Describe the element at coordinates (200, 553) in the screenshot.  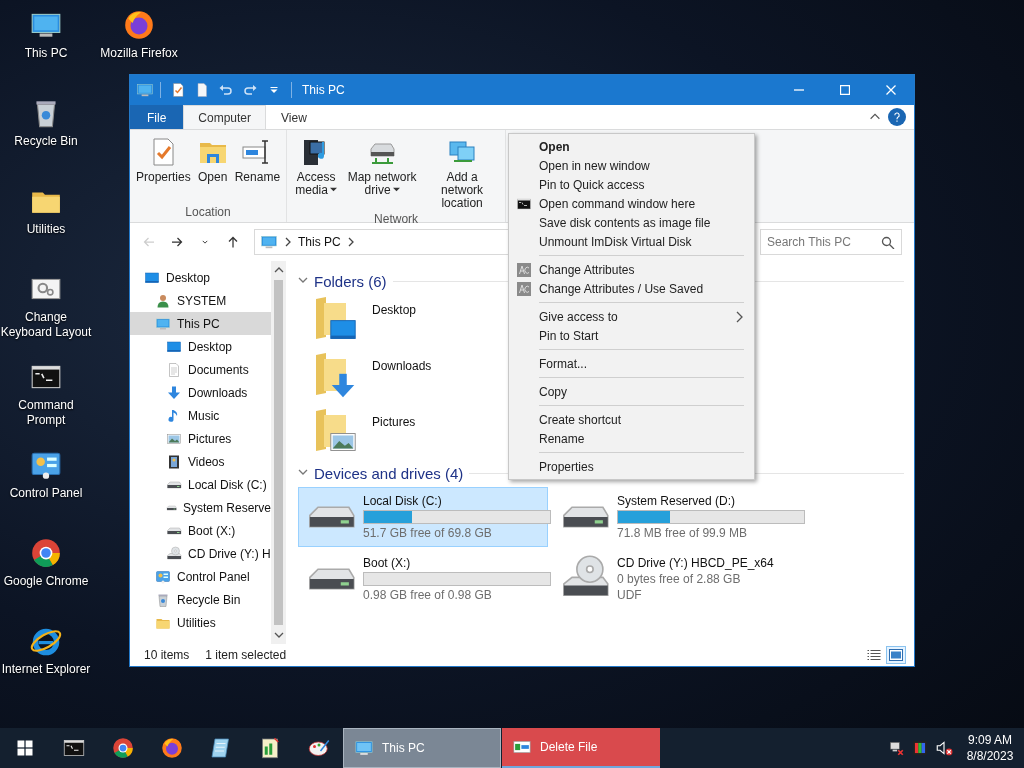
I see `tree-item: CD Drive (Y:) H` at that location.